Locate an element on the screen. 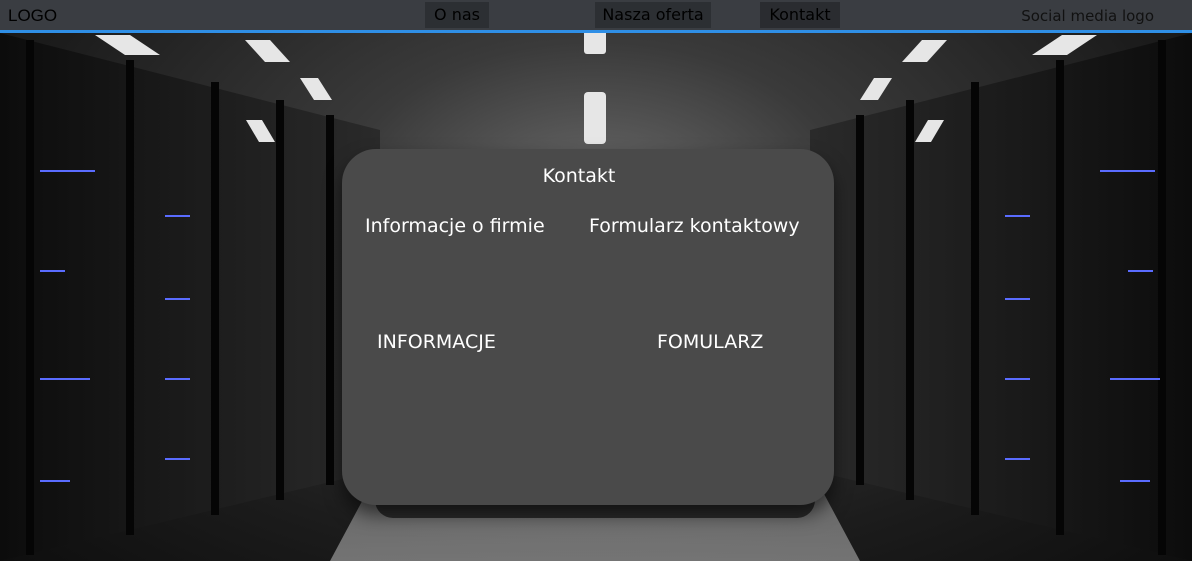  contact-form-heading: Formularz kontaktowy is located at coordinates (694, 226).